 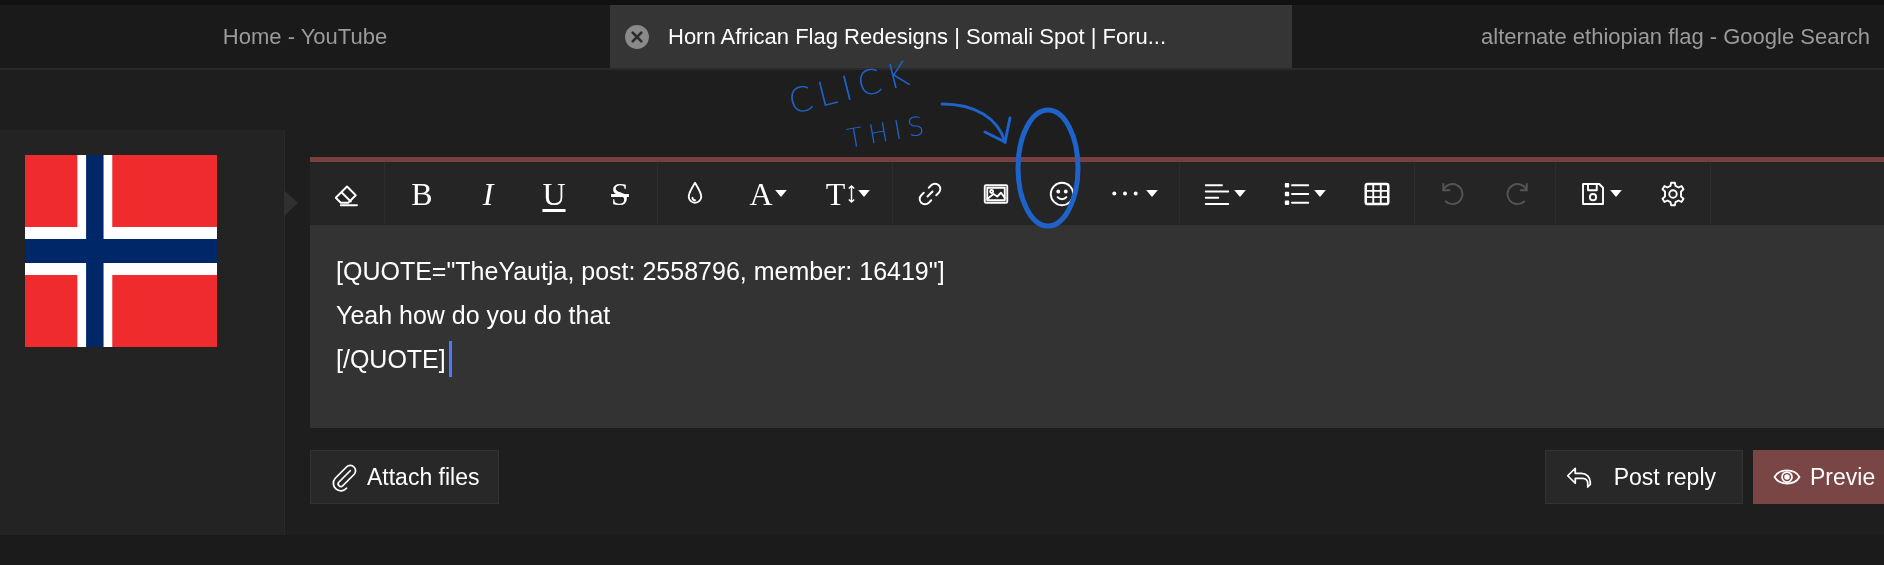 I want to click on attach-button: Attach files, so click(x=404, y=477).